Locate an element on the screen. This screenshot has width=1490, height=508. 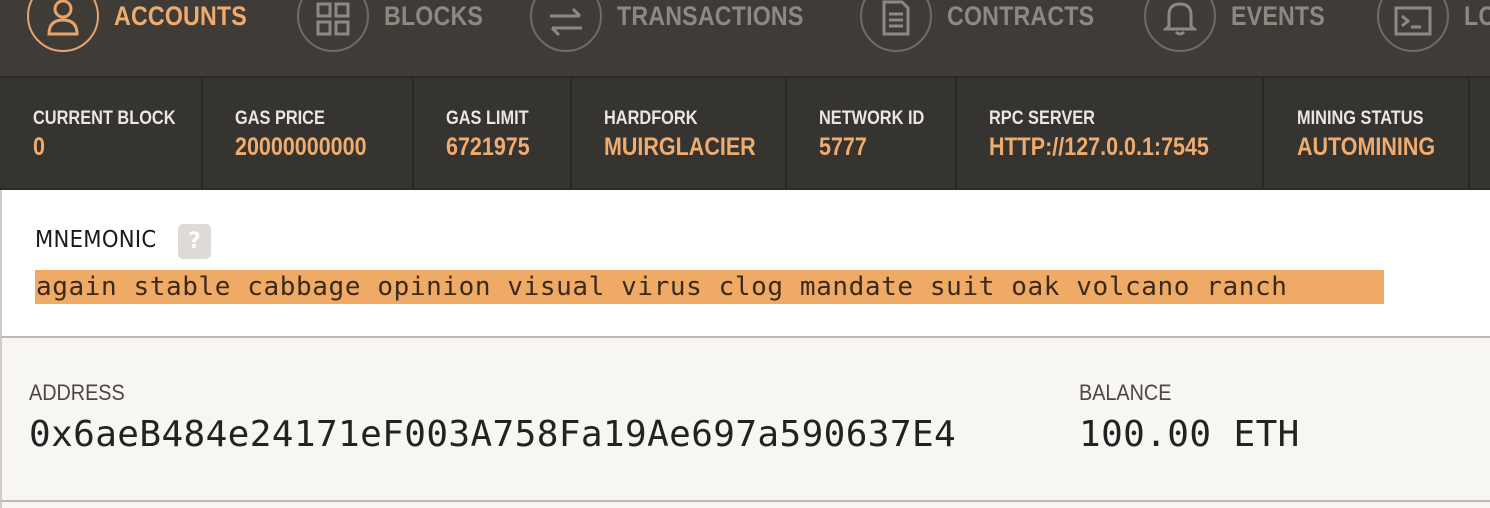
stat-value: 5777 is located at coordinates (843, 147).